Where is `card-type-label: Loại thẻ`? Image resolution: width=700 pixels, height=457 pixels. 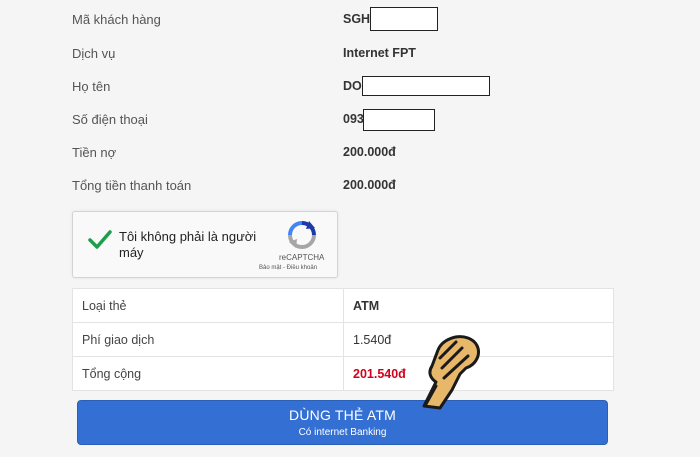
card-type-label: Loại thẻ is located at coordinates (208, 305).